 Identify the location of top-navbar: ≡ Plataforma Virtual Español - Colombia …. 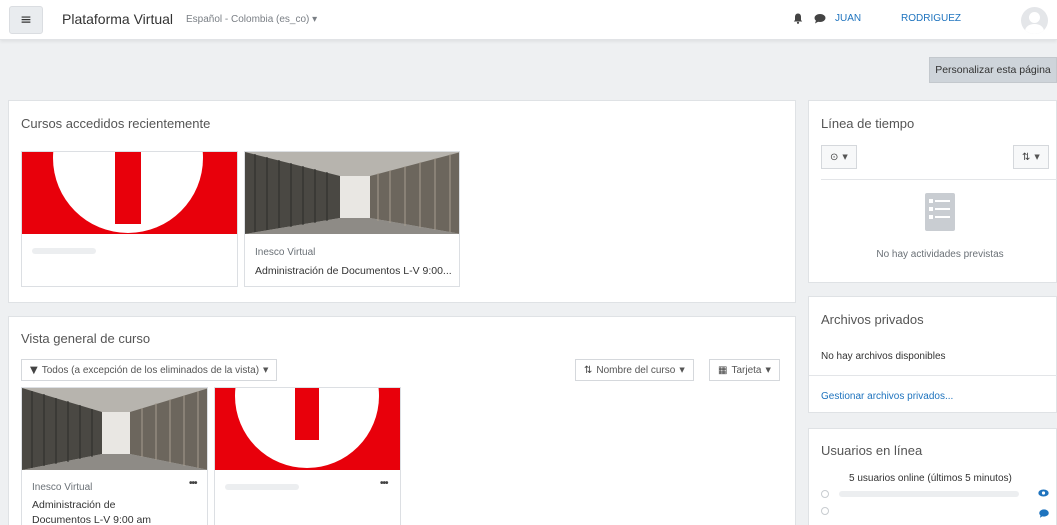
(528, 20).